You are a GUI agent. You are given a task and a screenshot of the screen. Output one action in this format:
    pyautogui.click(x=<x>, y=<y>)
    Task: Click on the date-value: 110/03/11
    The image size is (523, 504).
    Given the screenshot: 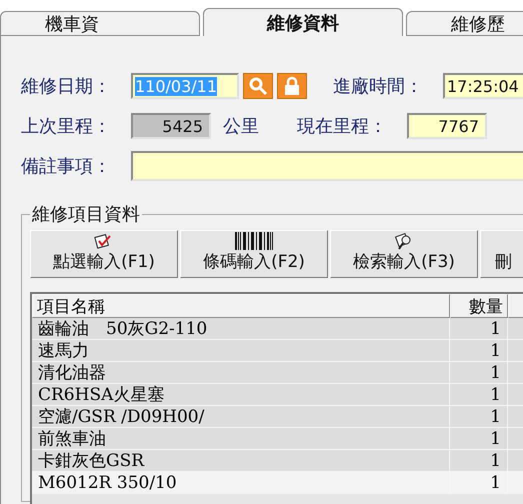 What is the action you would take?
    pyautogui.click(x=176, y=86)
    